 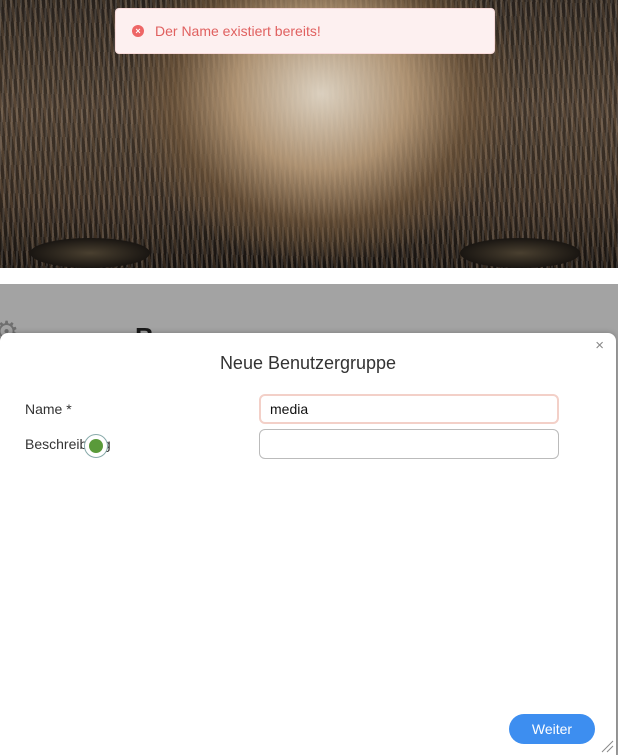 I want to click on close-icon: ×, so click(x=599, y=345).